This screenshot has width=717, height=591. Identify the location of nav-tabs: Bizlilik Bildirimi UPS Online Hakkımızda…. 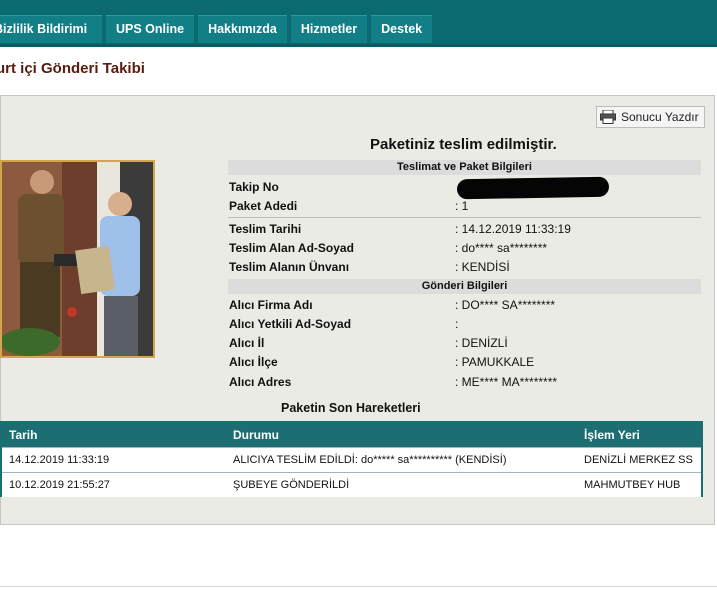
(216, 29).